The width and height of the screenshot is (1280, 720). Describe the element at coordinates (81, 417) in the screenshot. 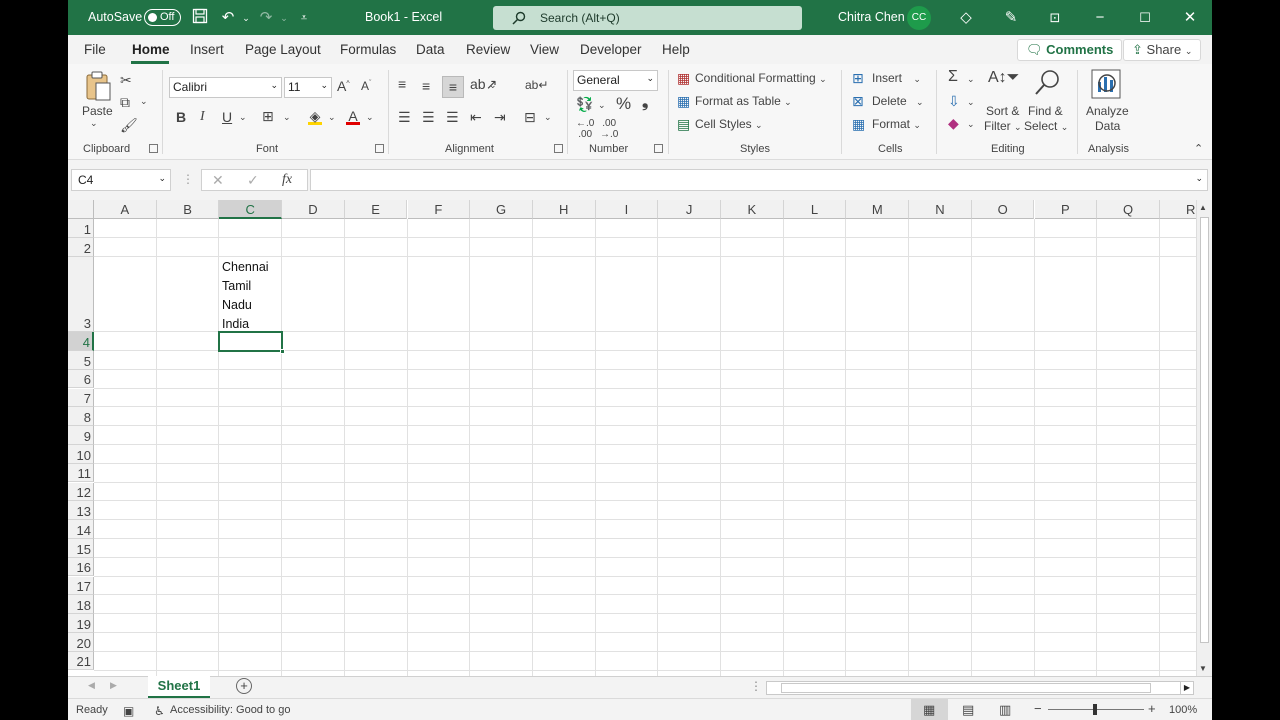

I see `row-header: 8` at that location.